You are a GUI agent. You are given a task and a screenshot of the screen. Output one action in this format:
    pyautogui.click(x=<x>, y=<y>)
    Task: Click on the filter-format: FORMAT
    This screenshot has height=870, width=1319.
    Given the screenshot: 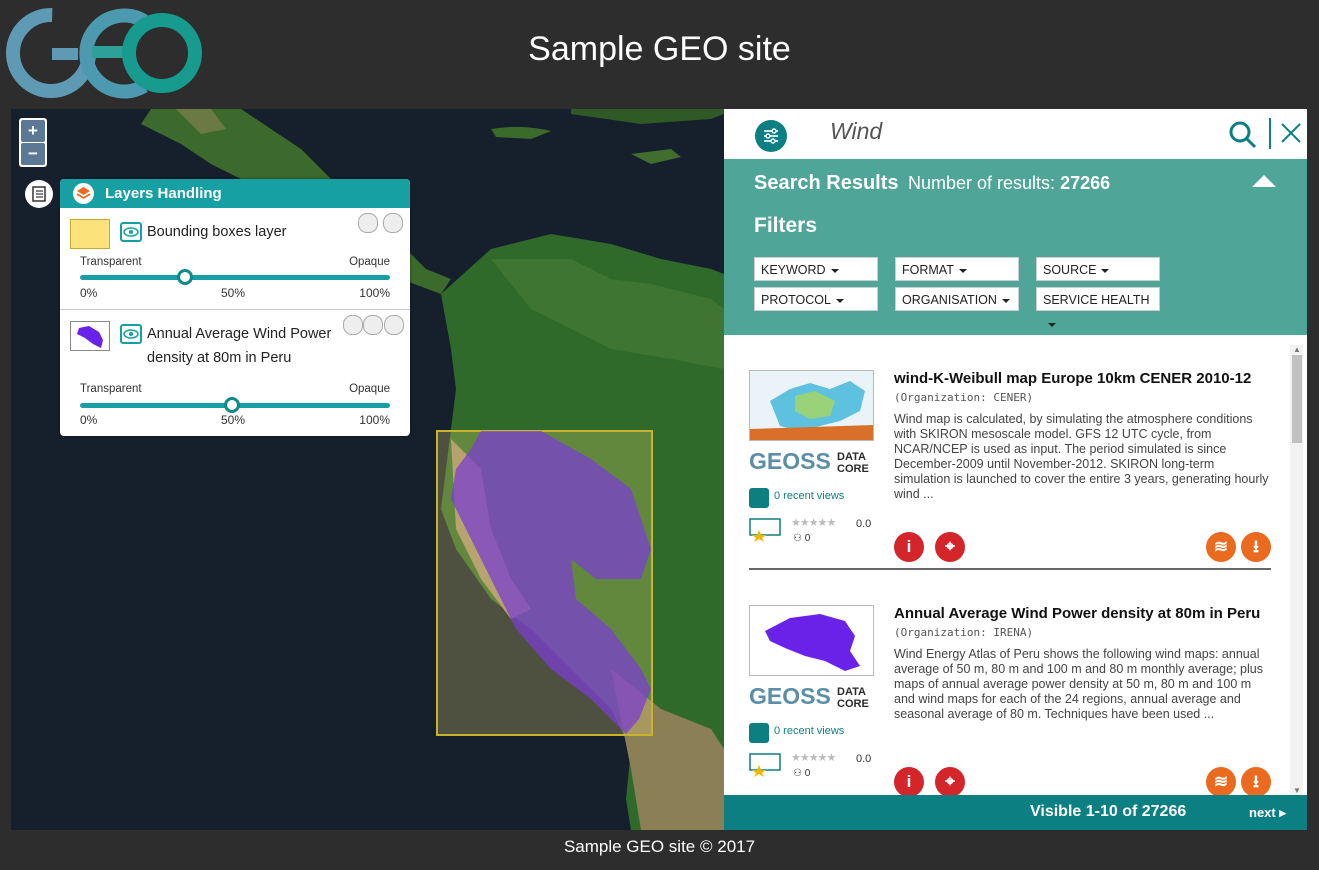 What is the action you would take?
    pyautogui.click(x=957, y=269)
    